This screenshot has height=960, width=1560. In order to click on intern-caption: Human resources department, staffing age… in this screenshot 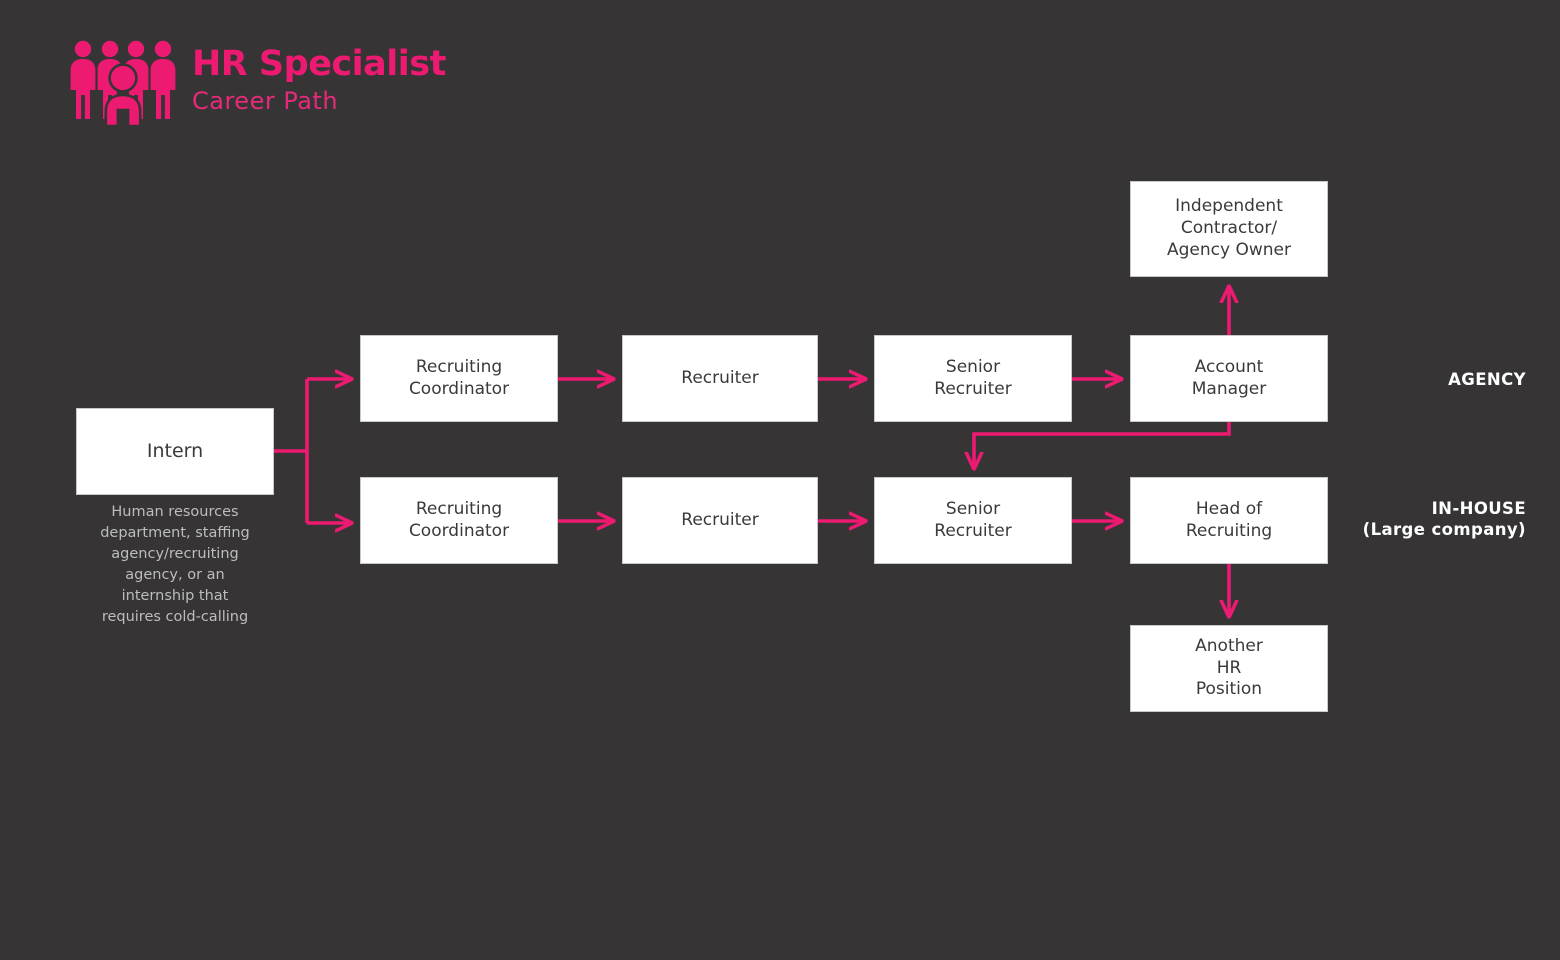, I will do `click(175, 565)`.